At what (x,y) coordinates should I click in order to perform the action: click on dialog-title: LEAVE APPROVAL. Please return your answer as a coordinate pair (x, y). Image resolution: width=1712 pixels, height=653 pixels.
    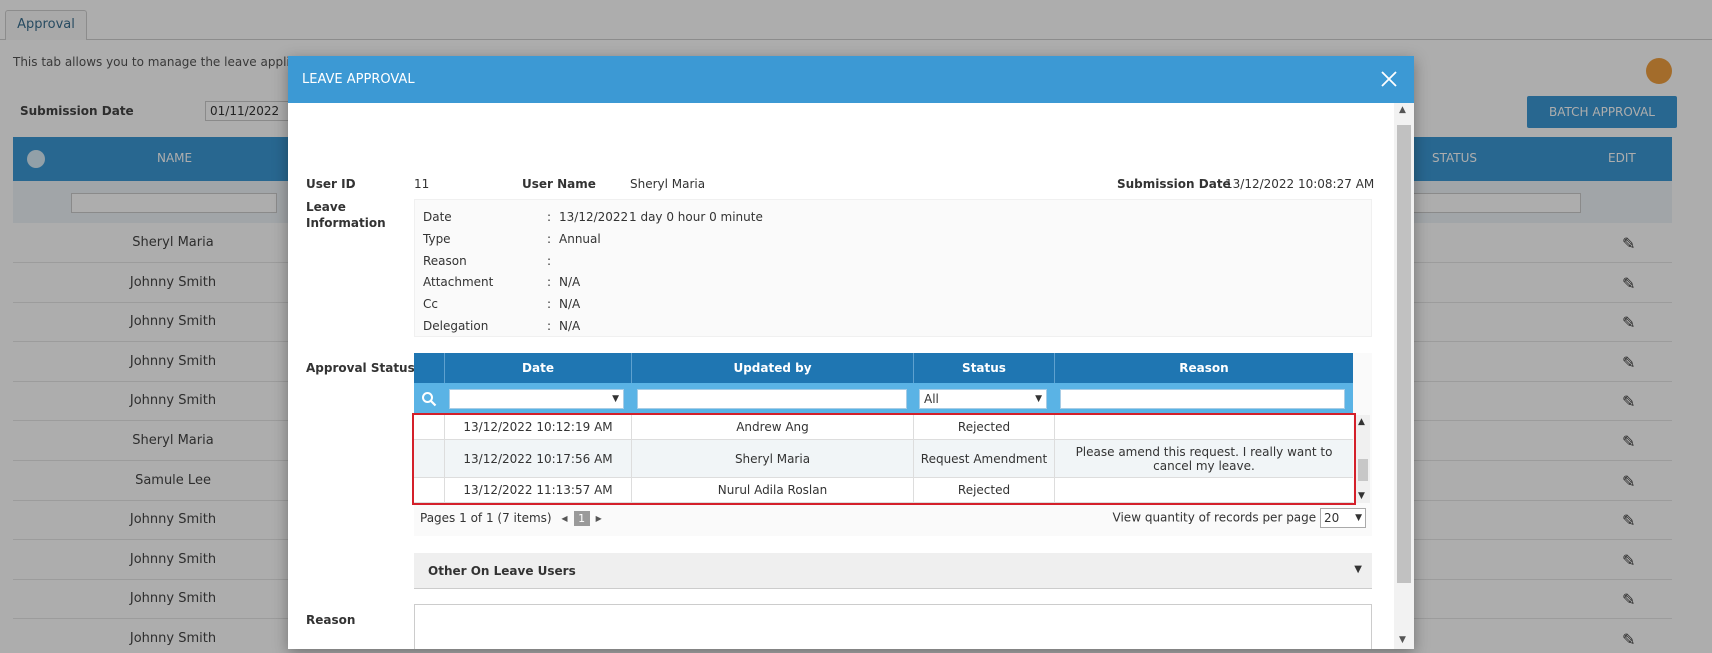
    Looking at the image, I should click on (358, 79).